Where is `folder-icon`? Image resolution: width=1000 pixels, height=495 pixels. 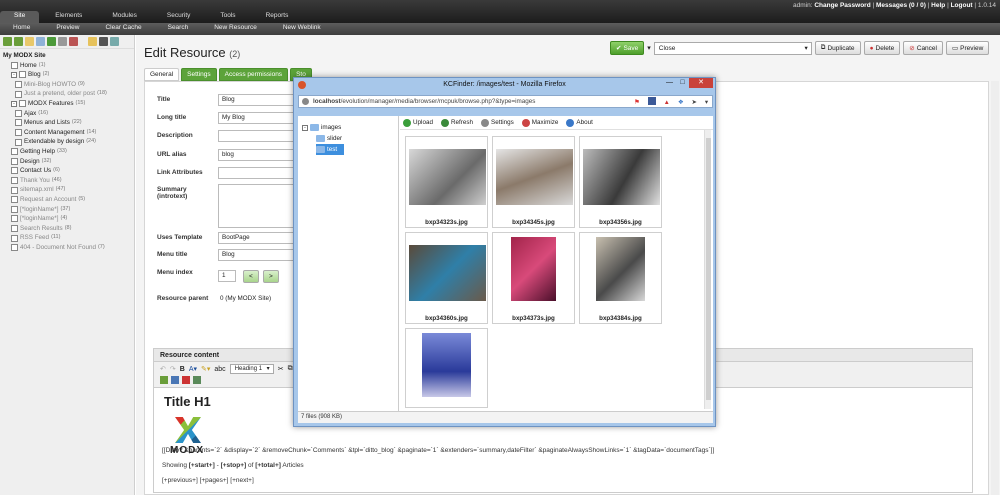 folder-icon is located at coordinates (92, 41).